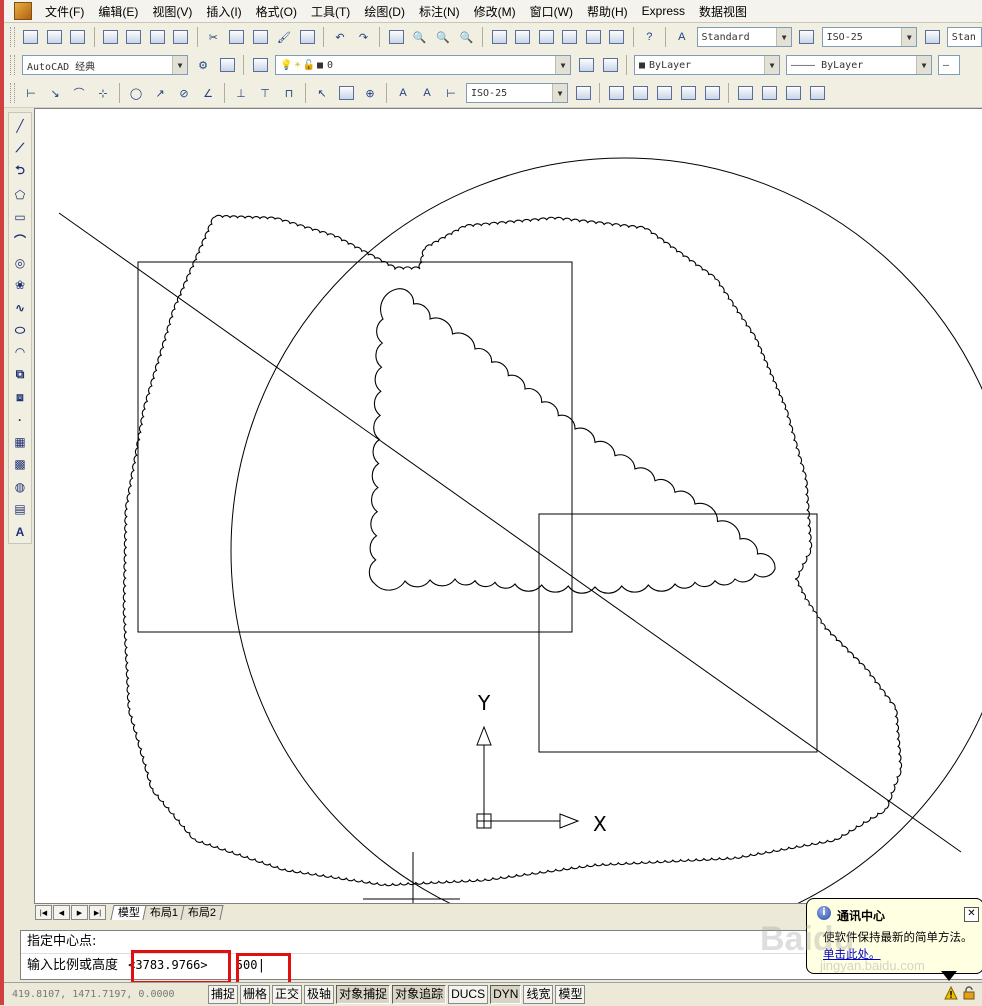 The width and height of the screenshot is (982, 1006). What do you see at coordinates (55, 93) in the screenshot?
I see `aligned-dim-icon: ↘` at bounding box center [55, 93].